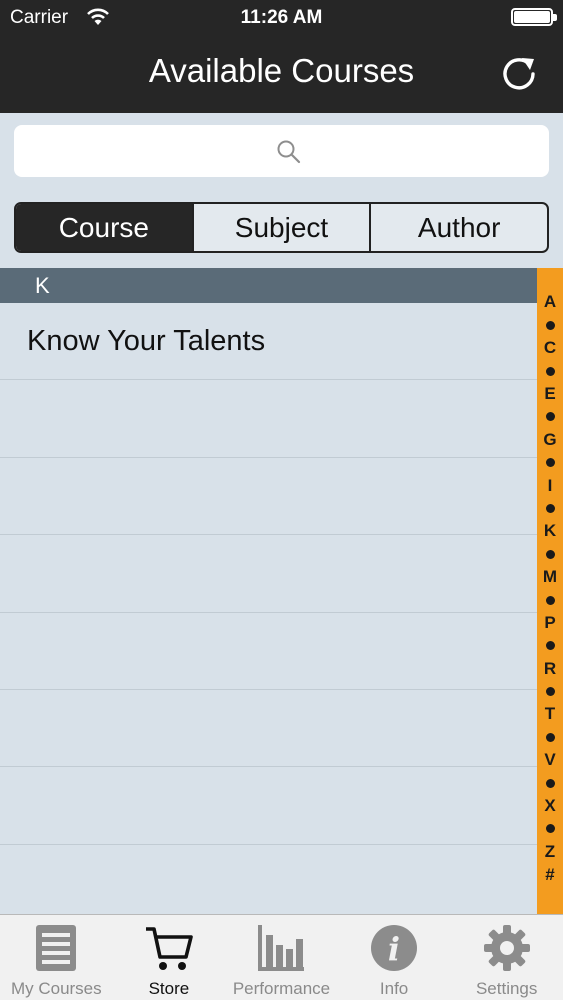 This screenshot has width=563, height=1000. What do you see at coordinates (458, 227) in the screenshot?
I see `segment-author: Author` at bounding box center [458, 227].